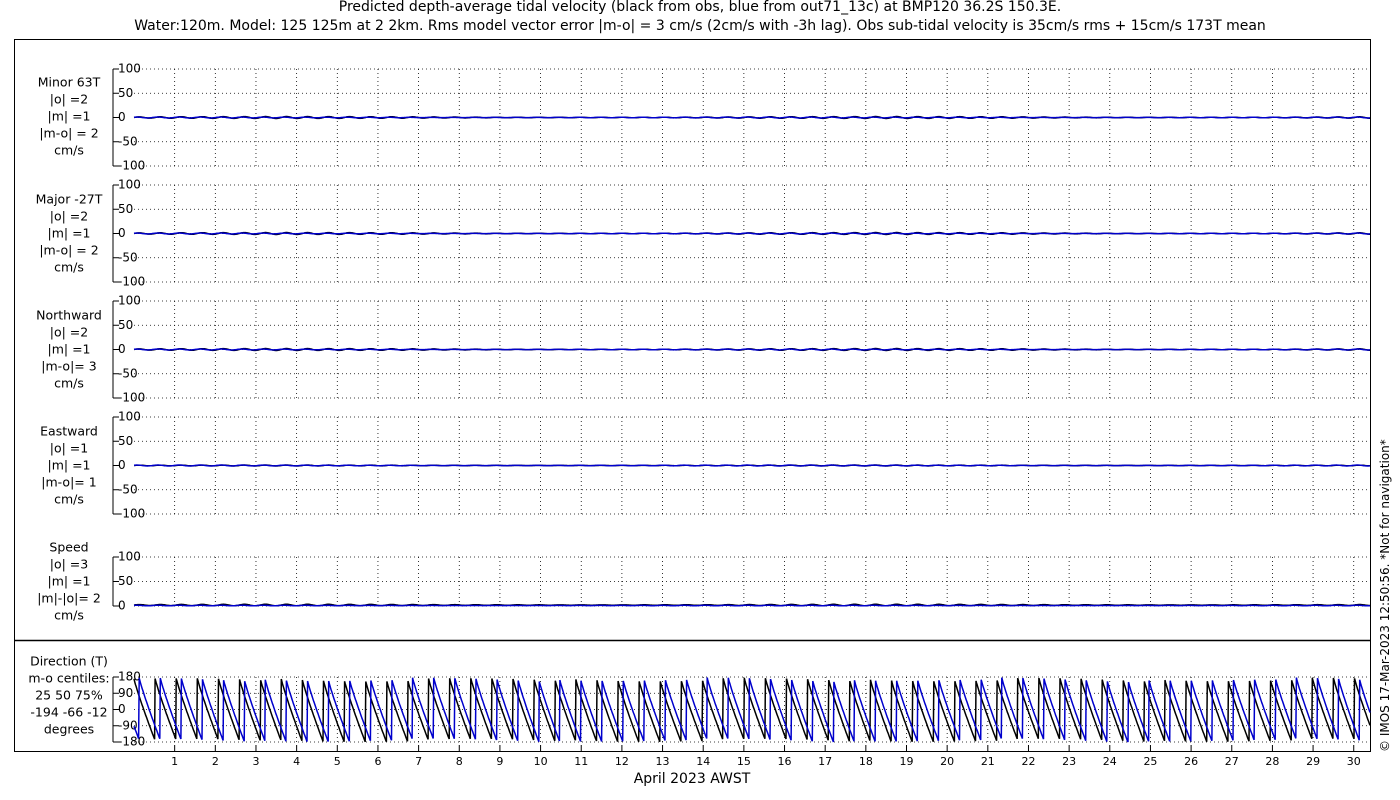 The height and width of the screenshot is (800, 1400). I want to click on direction-label-line-2: m-o centiles:, so click(68, 678).